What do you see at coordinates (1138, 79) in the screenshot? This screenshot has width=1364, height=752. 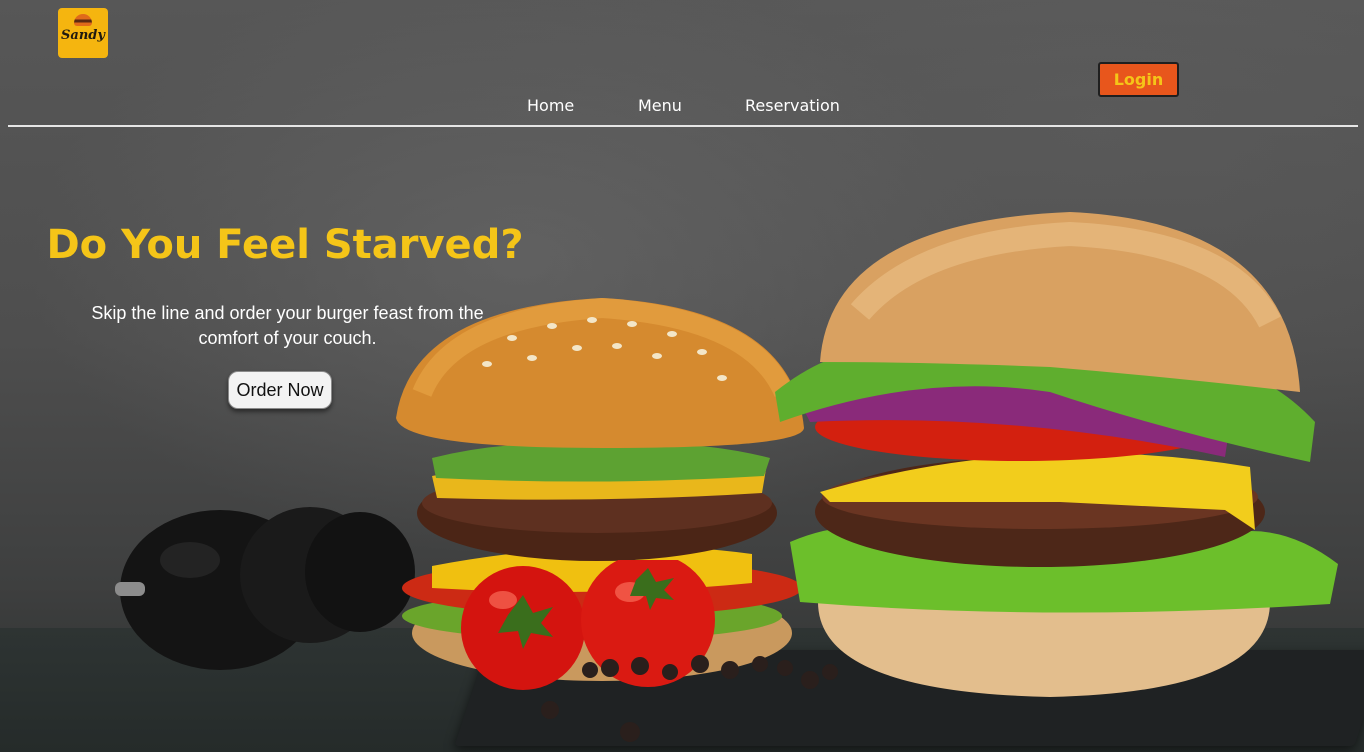 I see `login-button: Login` at bounding box center [1138, 79].